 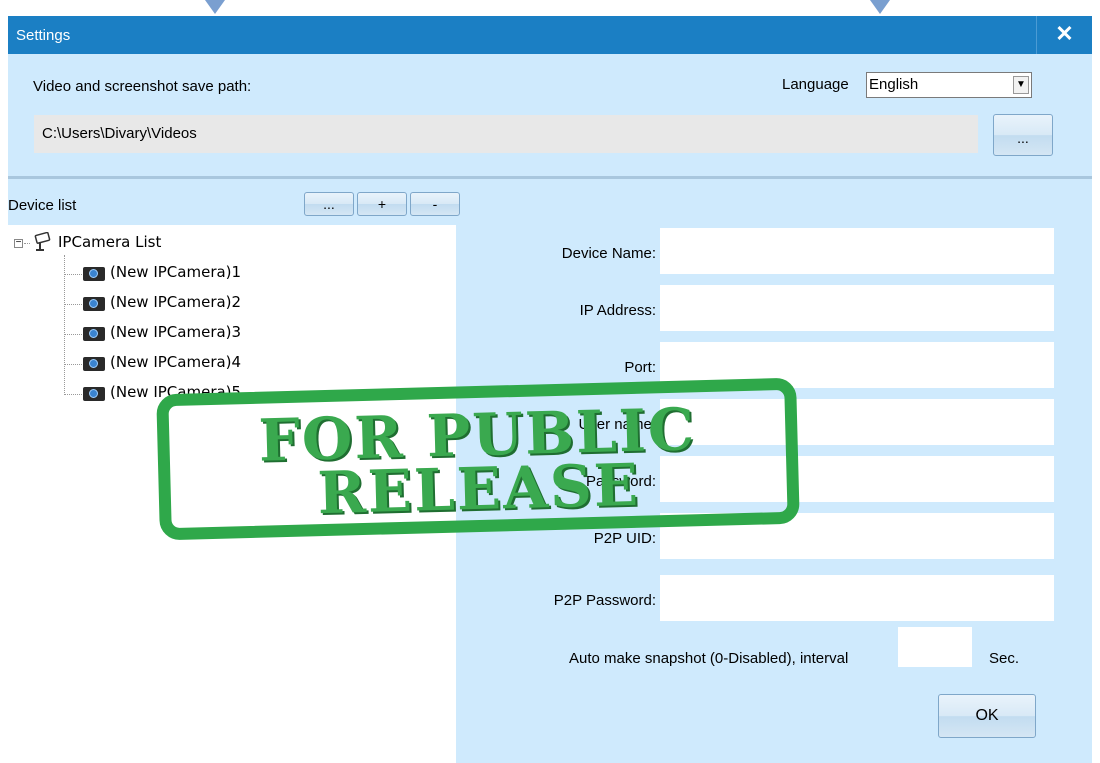 What do you see at coordinates (142, 86) in the screenshot?
I see `save-path-label: Video and screenshot save path:` at bounding box center [142, 86].